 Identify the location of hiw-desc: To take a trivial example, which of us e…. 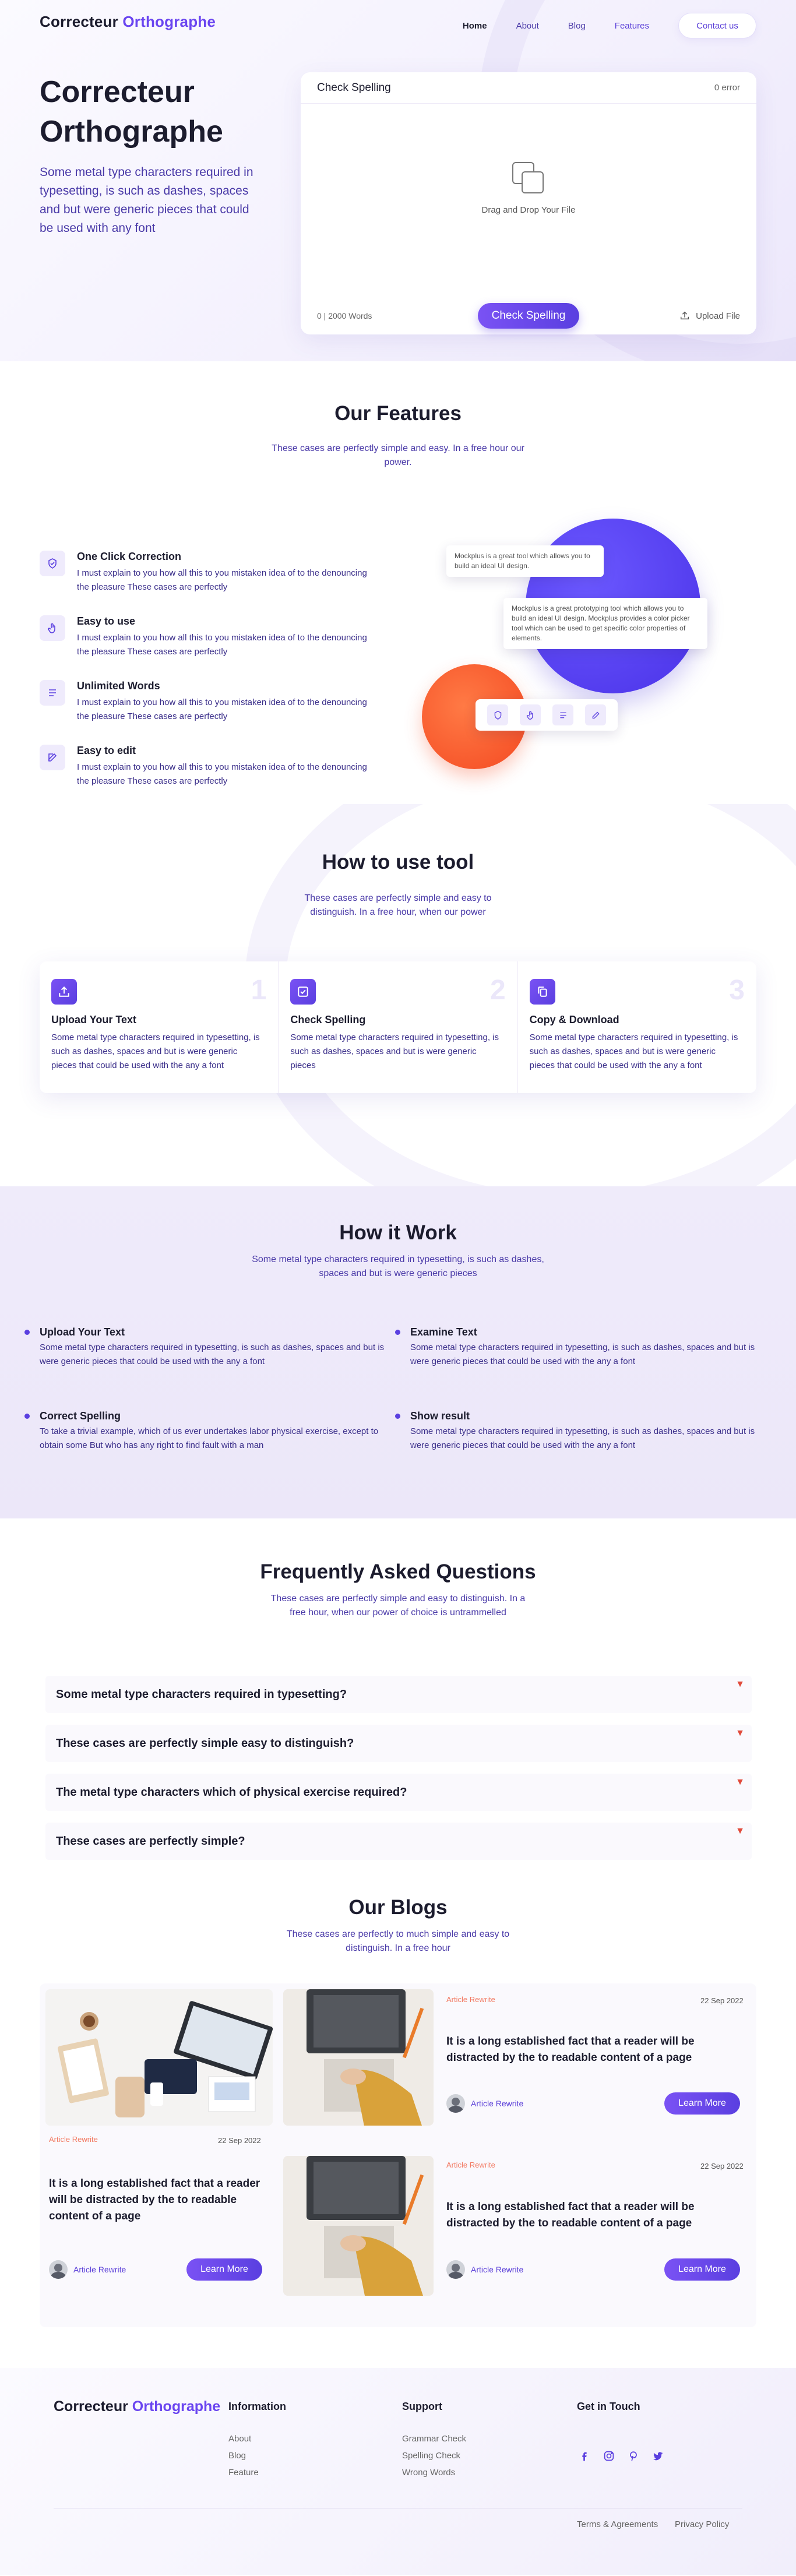
(209, 1438).